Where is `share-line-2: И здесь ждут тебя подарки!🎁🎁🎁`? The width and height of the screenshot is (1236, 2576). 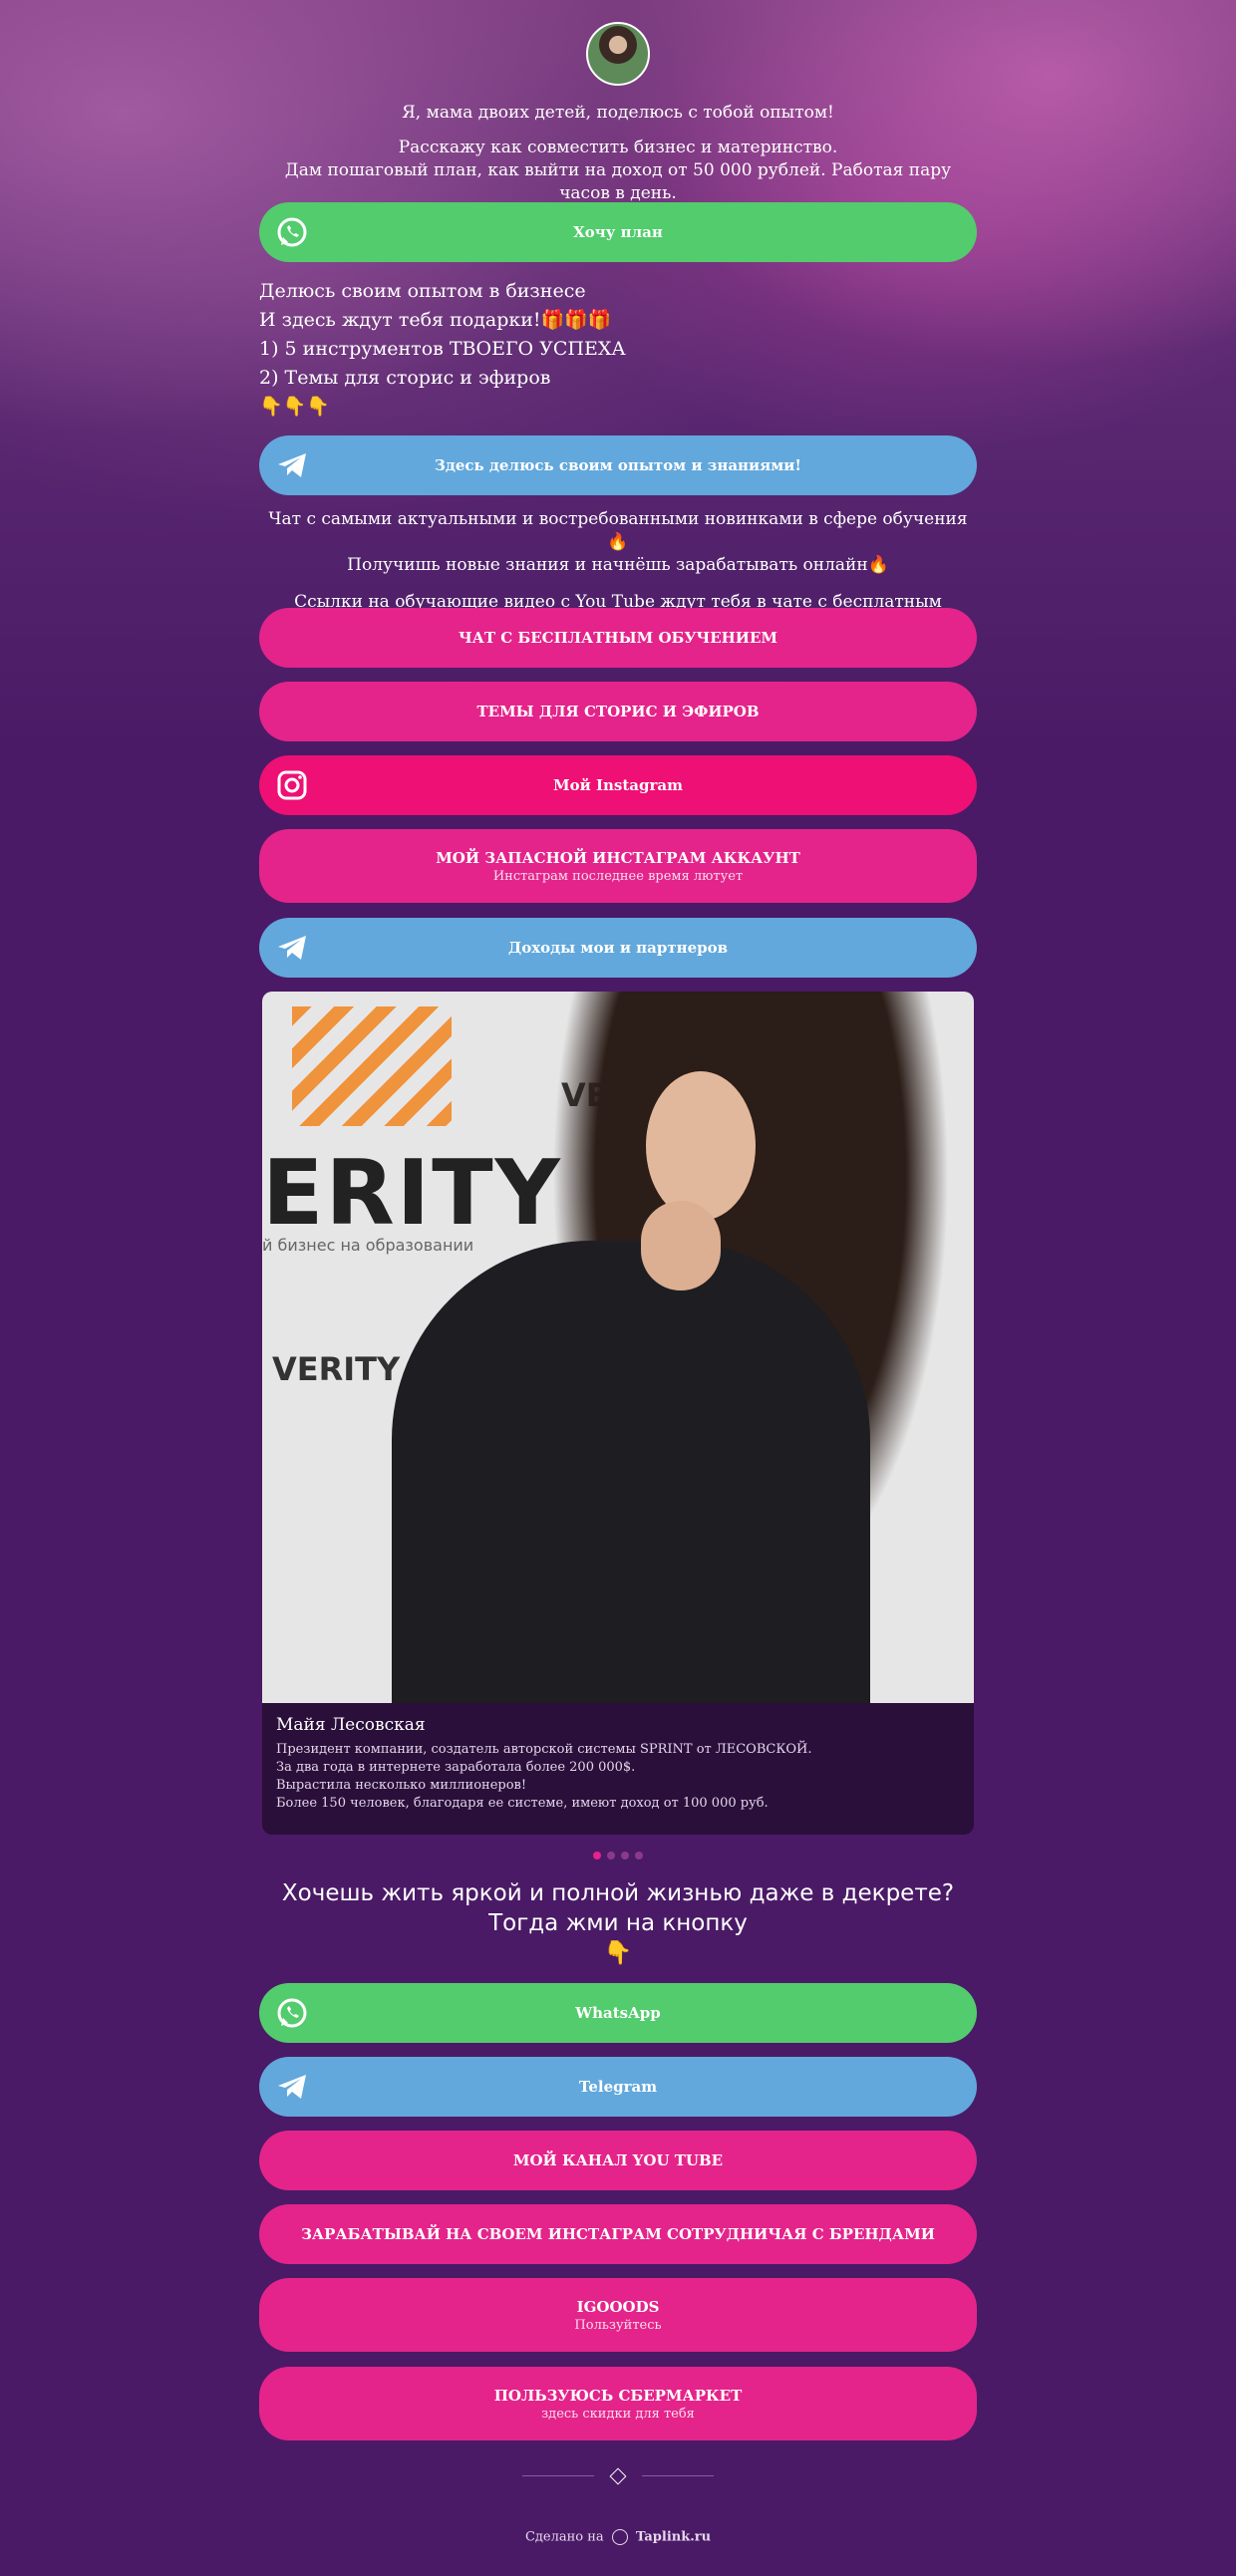 share-line-2: И здесь ждут тебя подарки!🎁🎁🎁 is located at coordinates (436, 320).